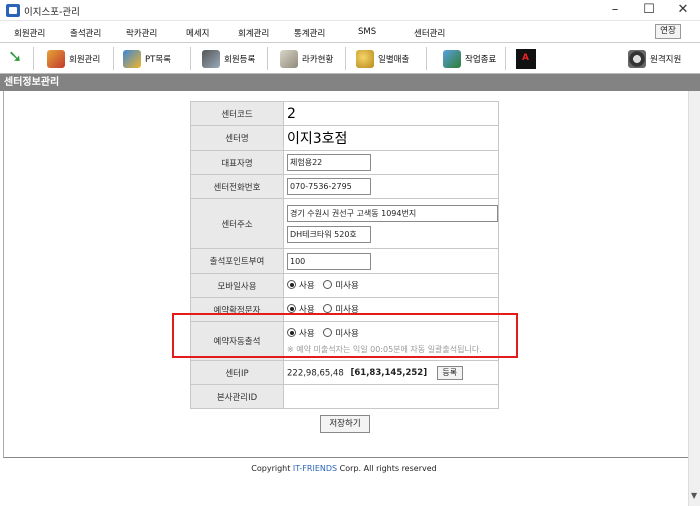  What do you see at coordinates (367, 32) in the screenshot?
I see `menu-sms: SMS` at bounding box center [367, 32].